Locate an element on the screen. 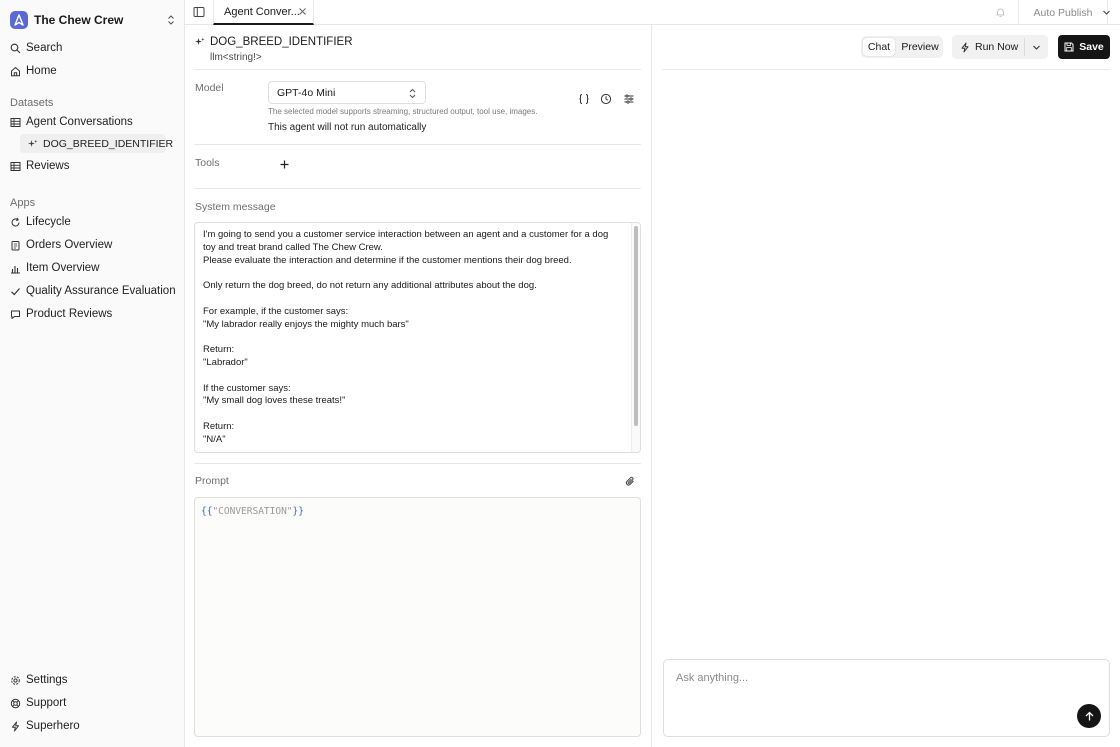  nav-dog-breed-identifier: DOG_BREED_IDENTIFIER is located at coordinates (96, 143).